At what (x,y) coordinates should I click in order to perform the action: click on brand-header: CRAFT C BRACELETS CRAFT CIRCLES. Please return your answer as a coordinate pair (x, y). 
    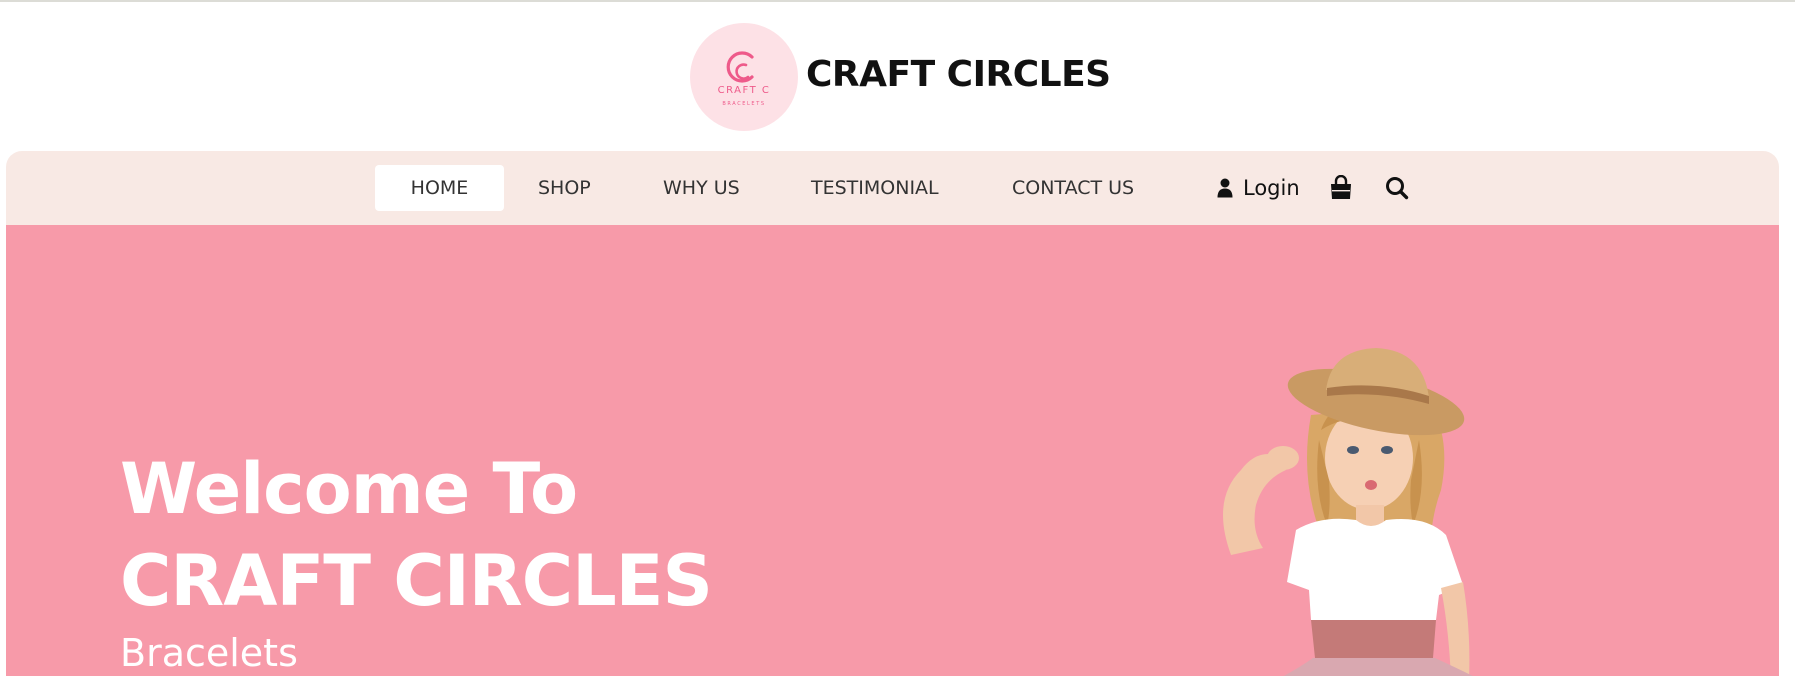
    Looking at the image, I should click on (900, 77).